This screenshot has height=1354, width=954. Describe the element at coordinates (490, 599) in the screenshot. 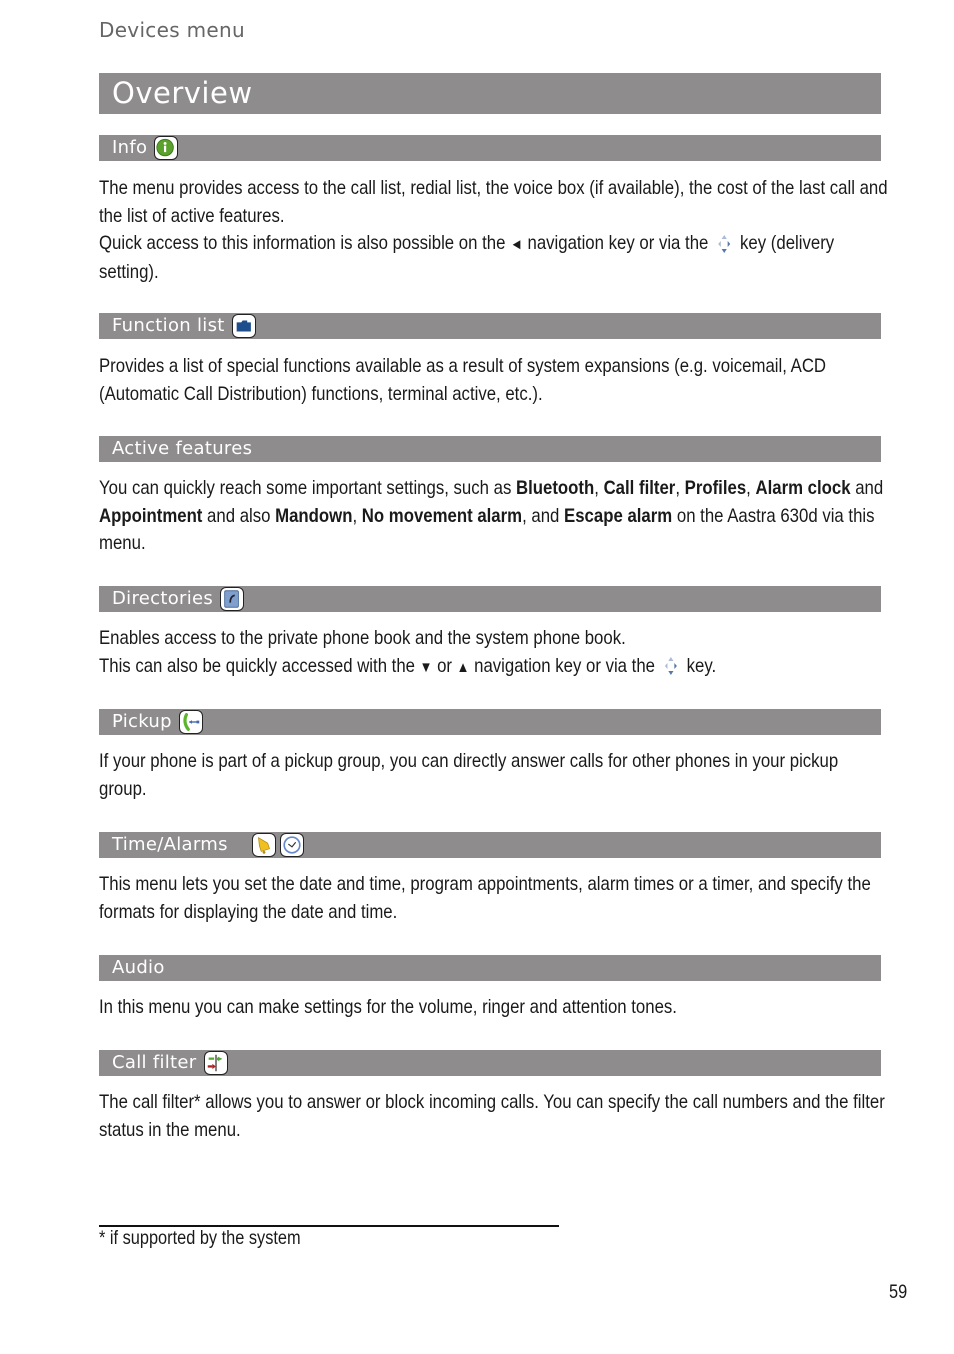

I see `section-header-directories: Directories` at that location.